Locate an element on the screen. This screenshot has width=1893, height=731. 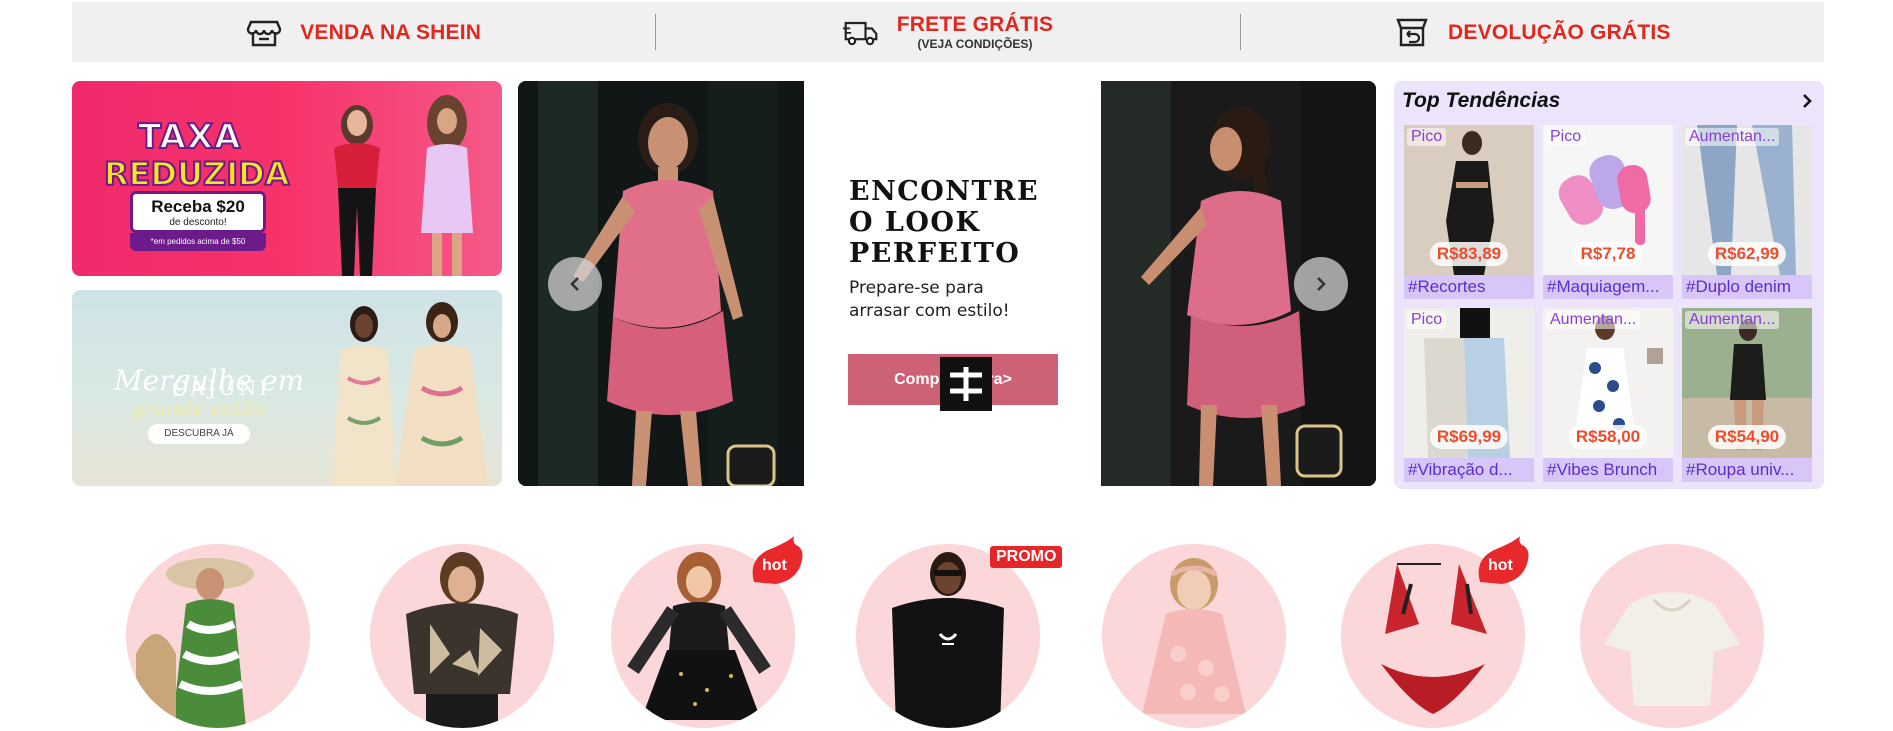
trend-price: R$69,99 is located at coordinates (1469, 437).